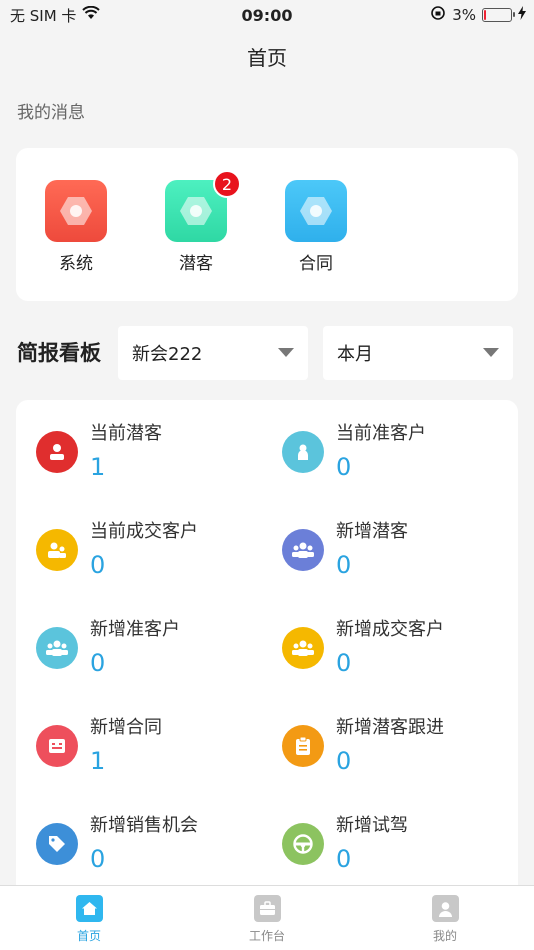 The width and height of the screenshot is (534, 950). I want to click on stat-current-deals: 当前成交客户 0, so click(131, 541).